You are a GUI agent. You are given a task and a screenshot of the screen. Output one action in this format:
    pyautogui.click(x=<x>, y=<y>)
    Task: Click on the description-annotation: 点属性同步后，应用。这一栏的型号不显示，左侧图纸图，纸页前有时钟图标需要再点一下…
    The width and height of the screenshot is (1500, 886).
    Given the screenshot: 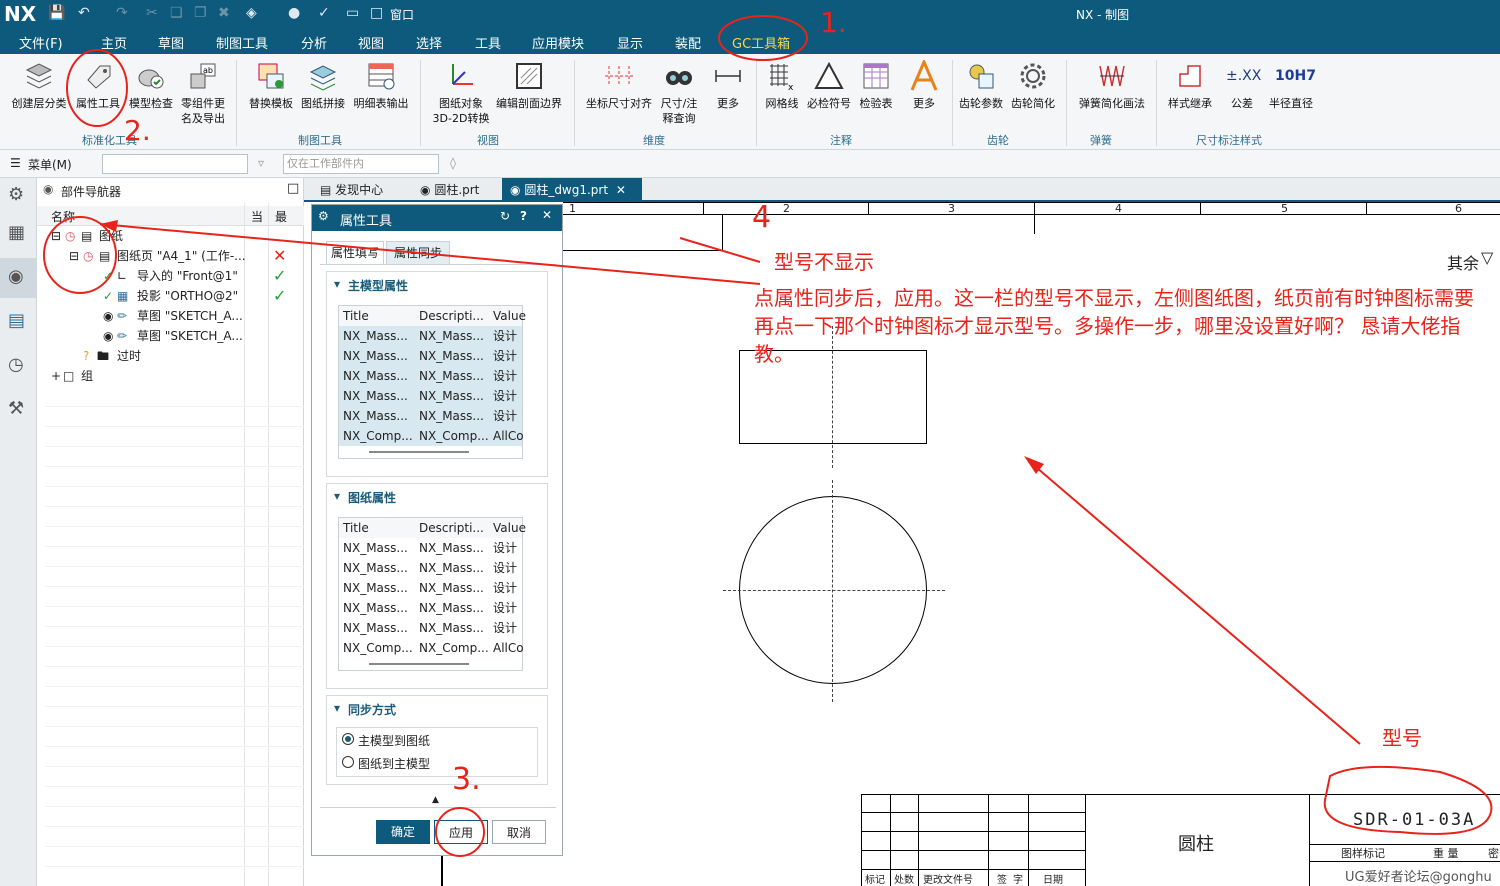 What is the action you would take?
    pyautogui.click(x=1114, y=326)
    